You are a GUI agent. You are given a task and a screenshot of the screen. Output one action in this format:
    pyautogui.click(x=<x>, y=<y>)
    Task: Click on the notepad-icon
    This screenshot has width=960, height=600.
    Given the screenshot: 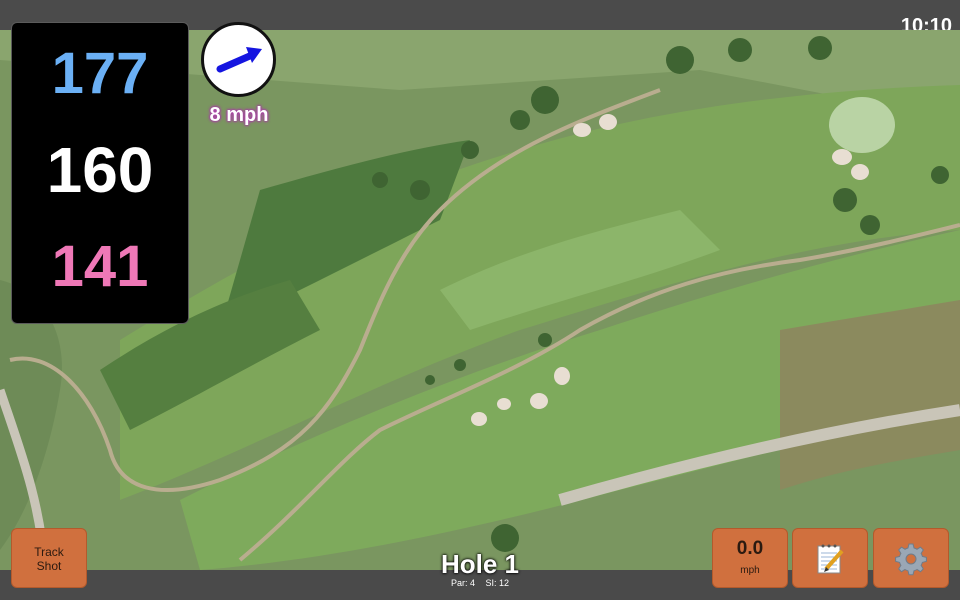 What is the action you would take?
    pyautogui.click(x=830, y=559)
    